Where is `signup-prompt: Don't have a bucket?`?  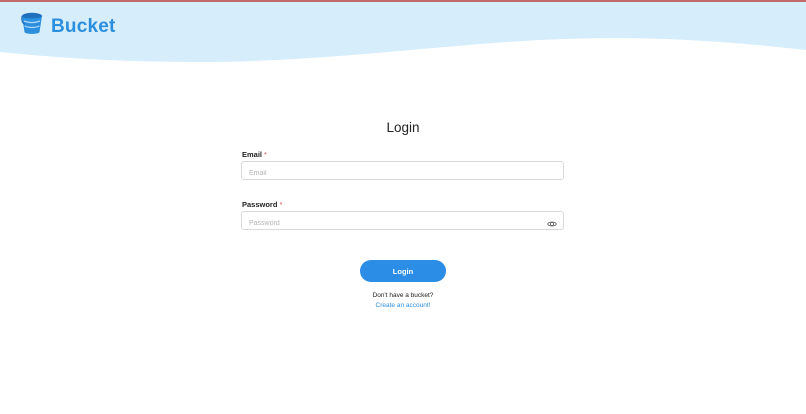
signup-prompt: Don't have a bucket? is located at coordinates (403, 295).